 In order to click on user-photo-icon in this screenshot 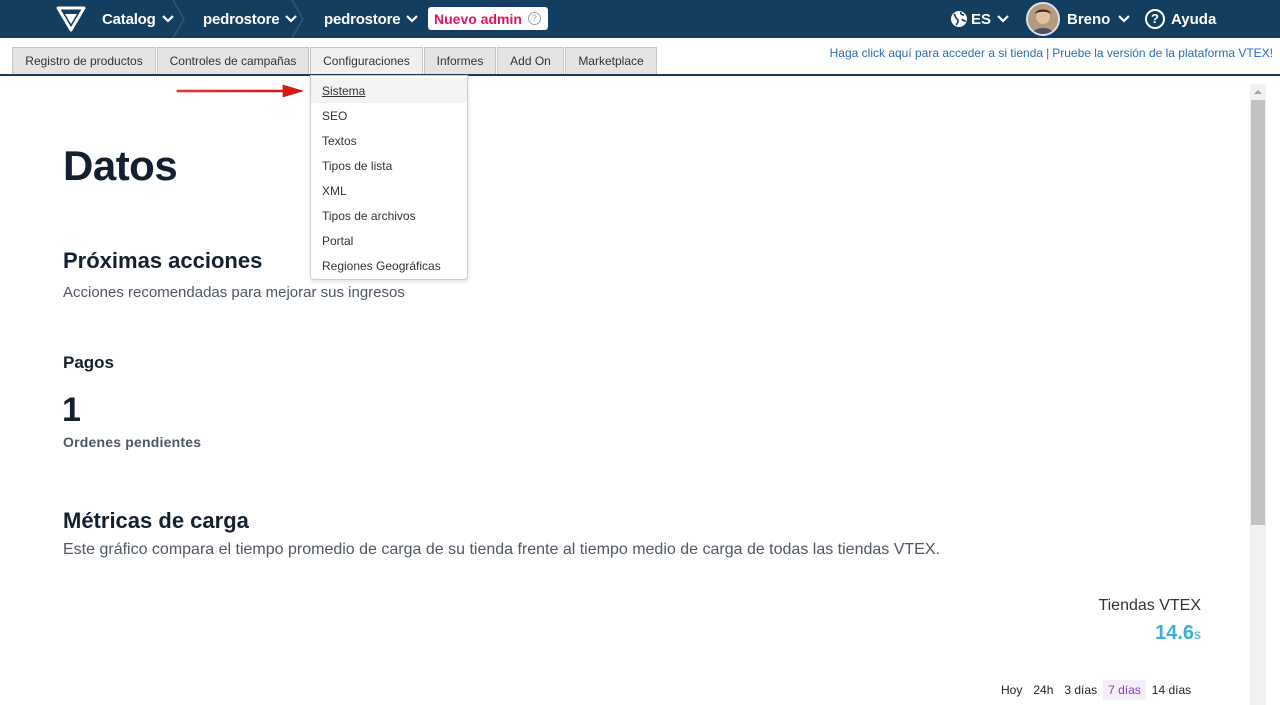, I will do `click(1043, 19)`.